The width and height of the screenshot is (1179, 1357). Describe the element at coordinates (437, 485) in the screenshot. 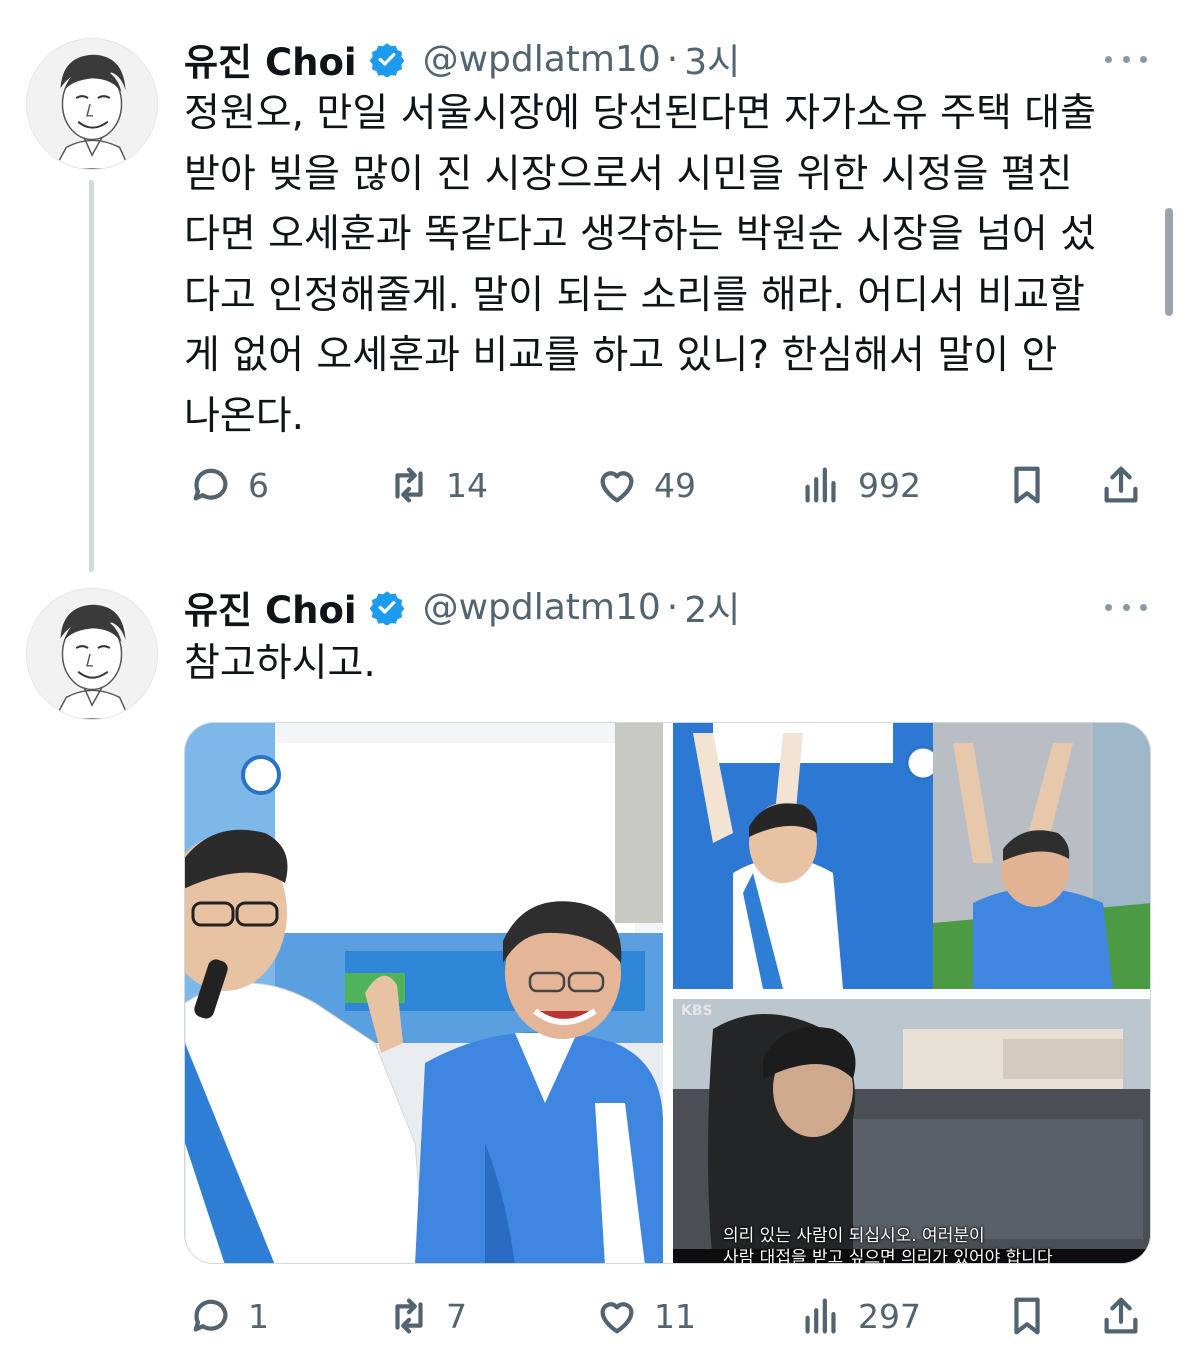

I see `repost-button: 14` at that location.